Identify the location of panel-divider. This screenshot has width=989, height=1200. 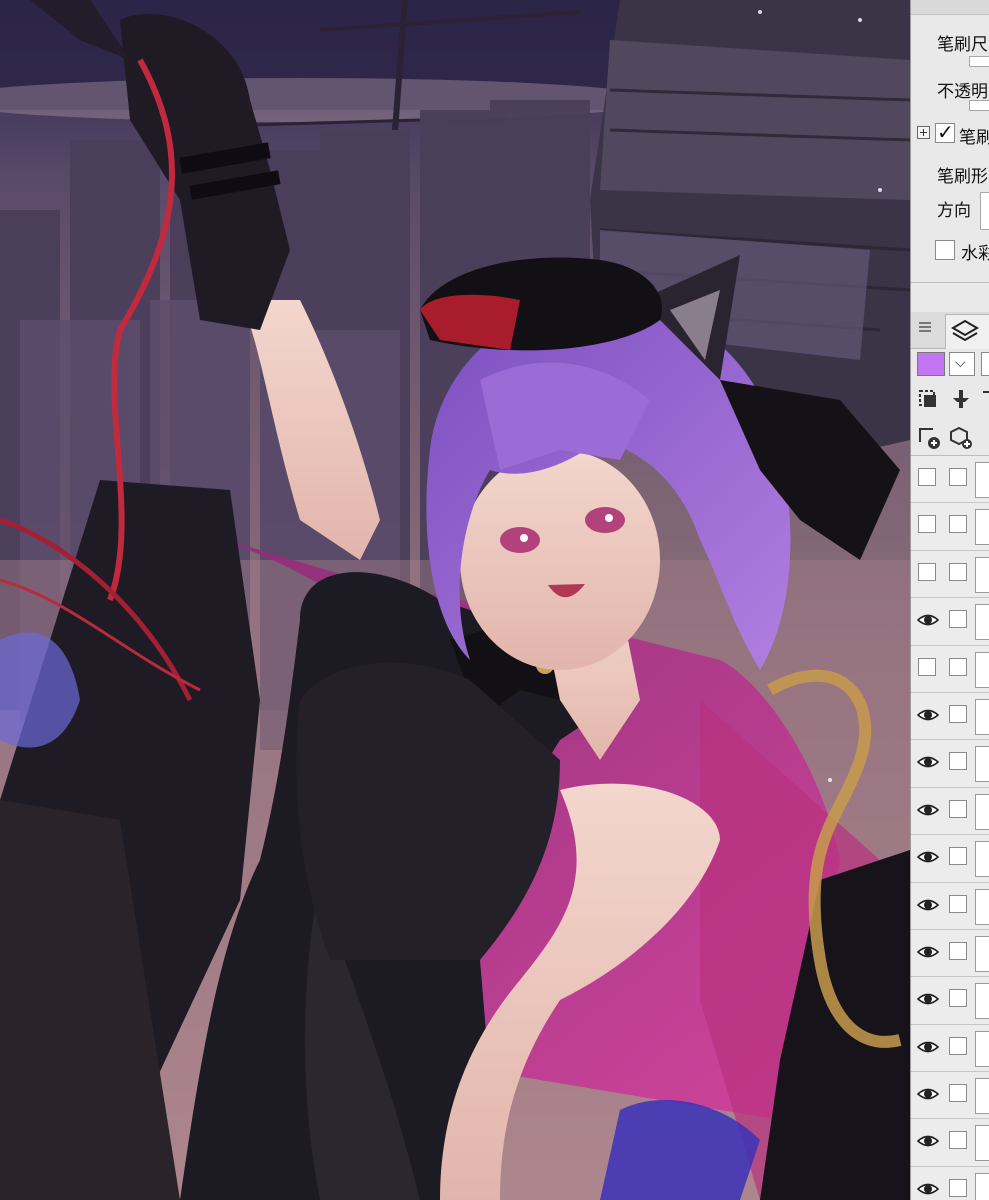
(950, 282).